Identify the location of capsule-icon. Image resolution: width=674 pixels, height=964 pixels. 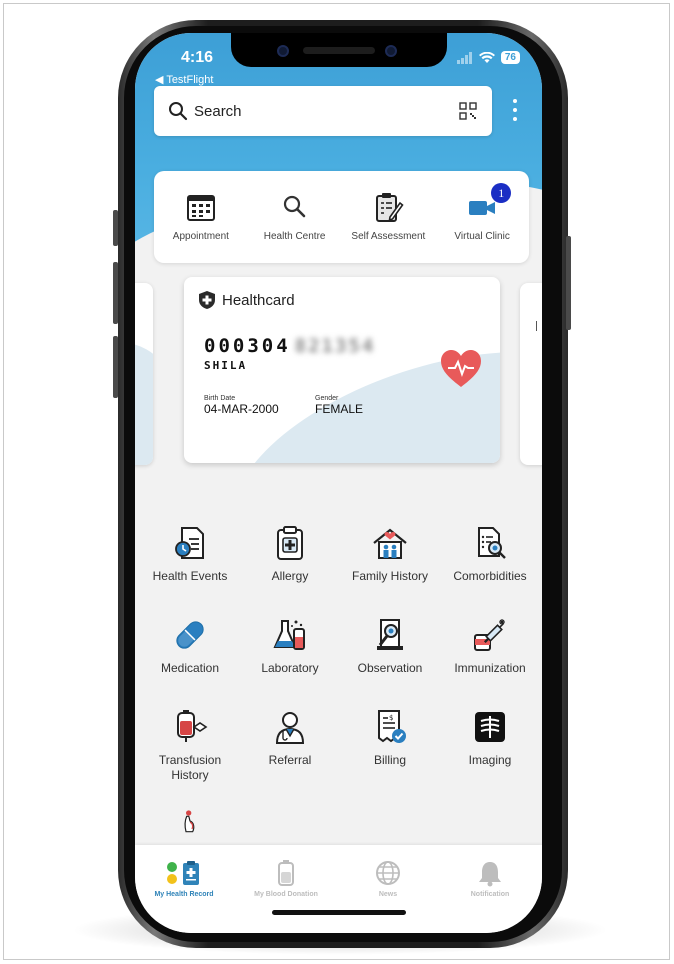
(190, 635).